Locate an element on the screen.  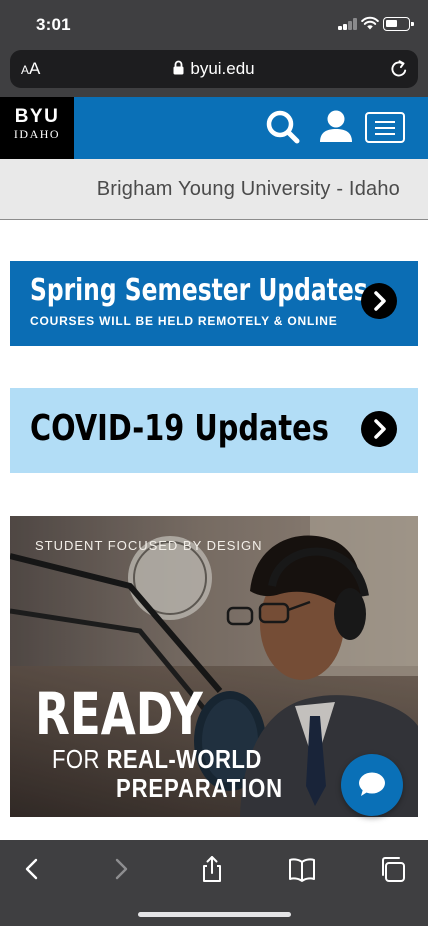
share-icon is located at coordinates (212, 869).